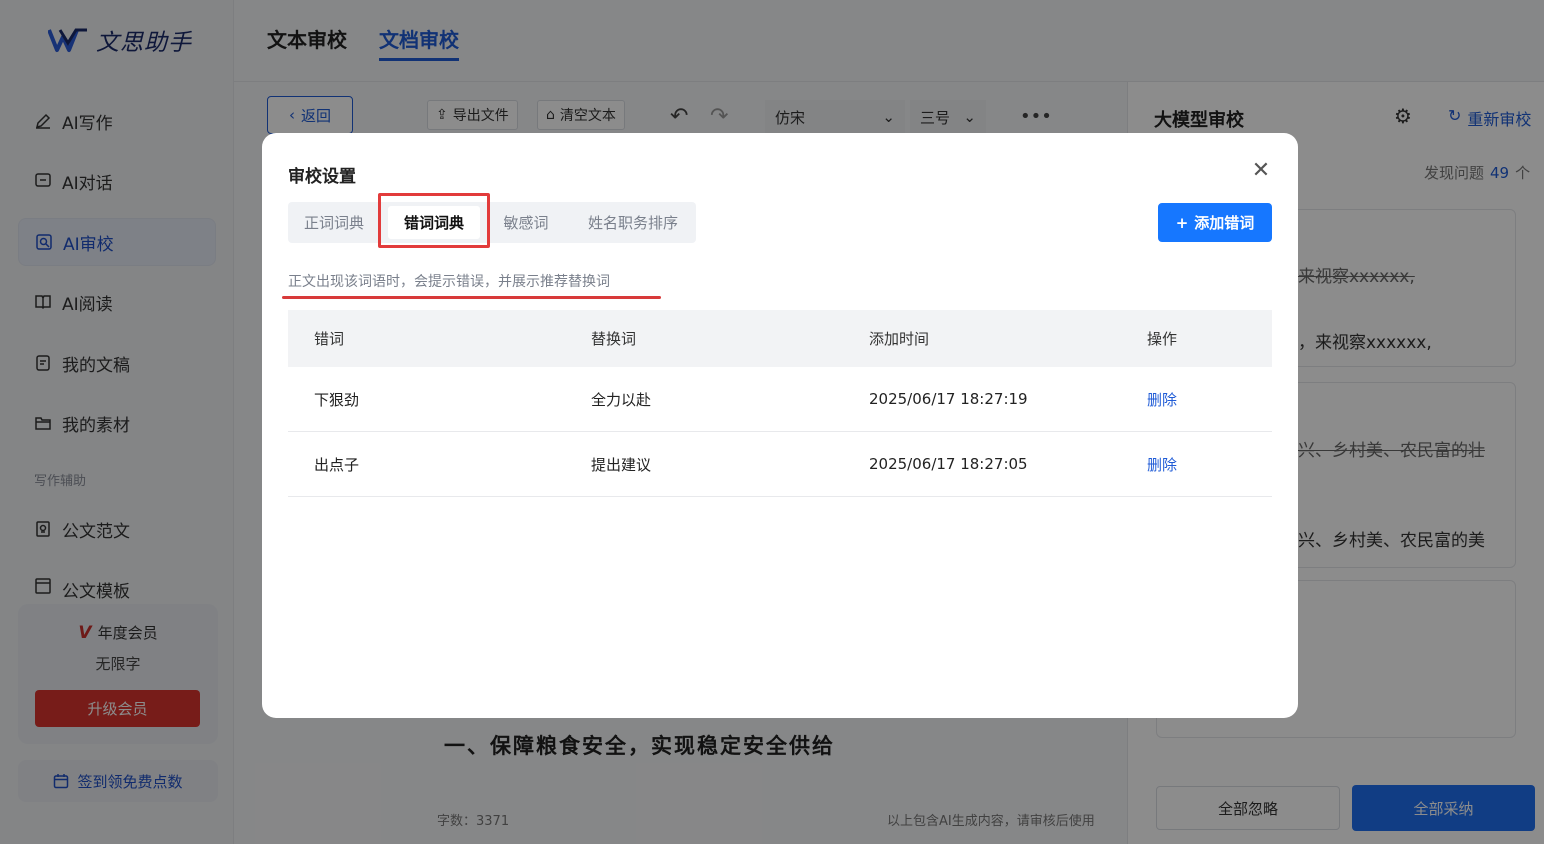 Image resolution: width=1544 pixels, height=844 pixels. What do you see at coordinates (1261, 171) in the screenshot?
I see `close-icon: ✕` at bounding box center [1261, 171].